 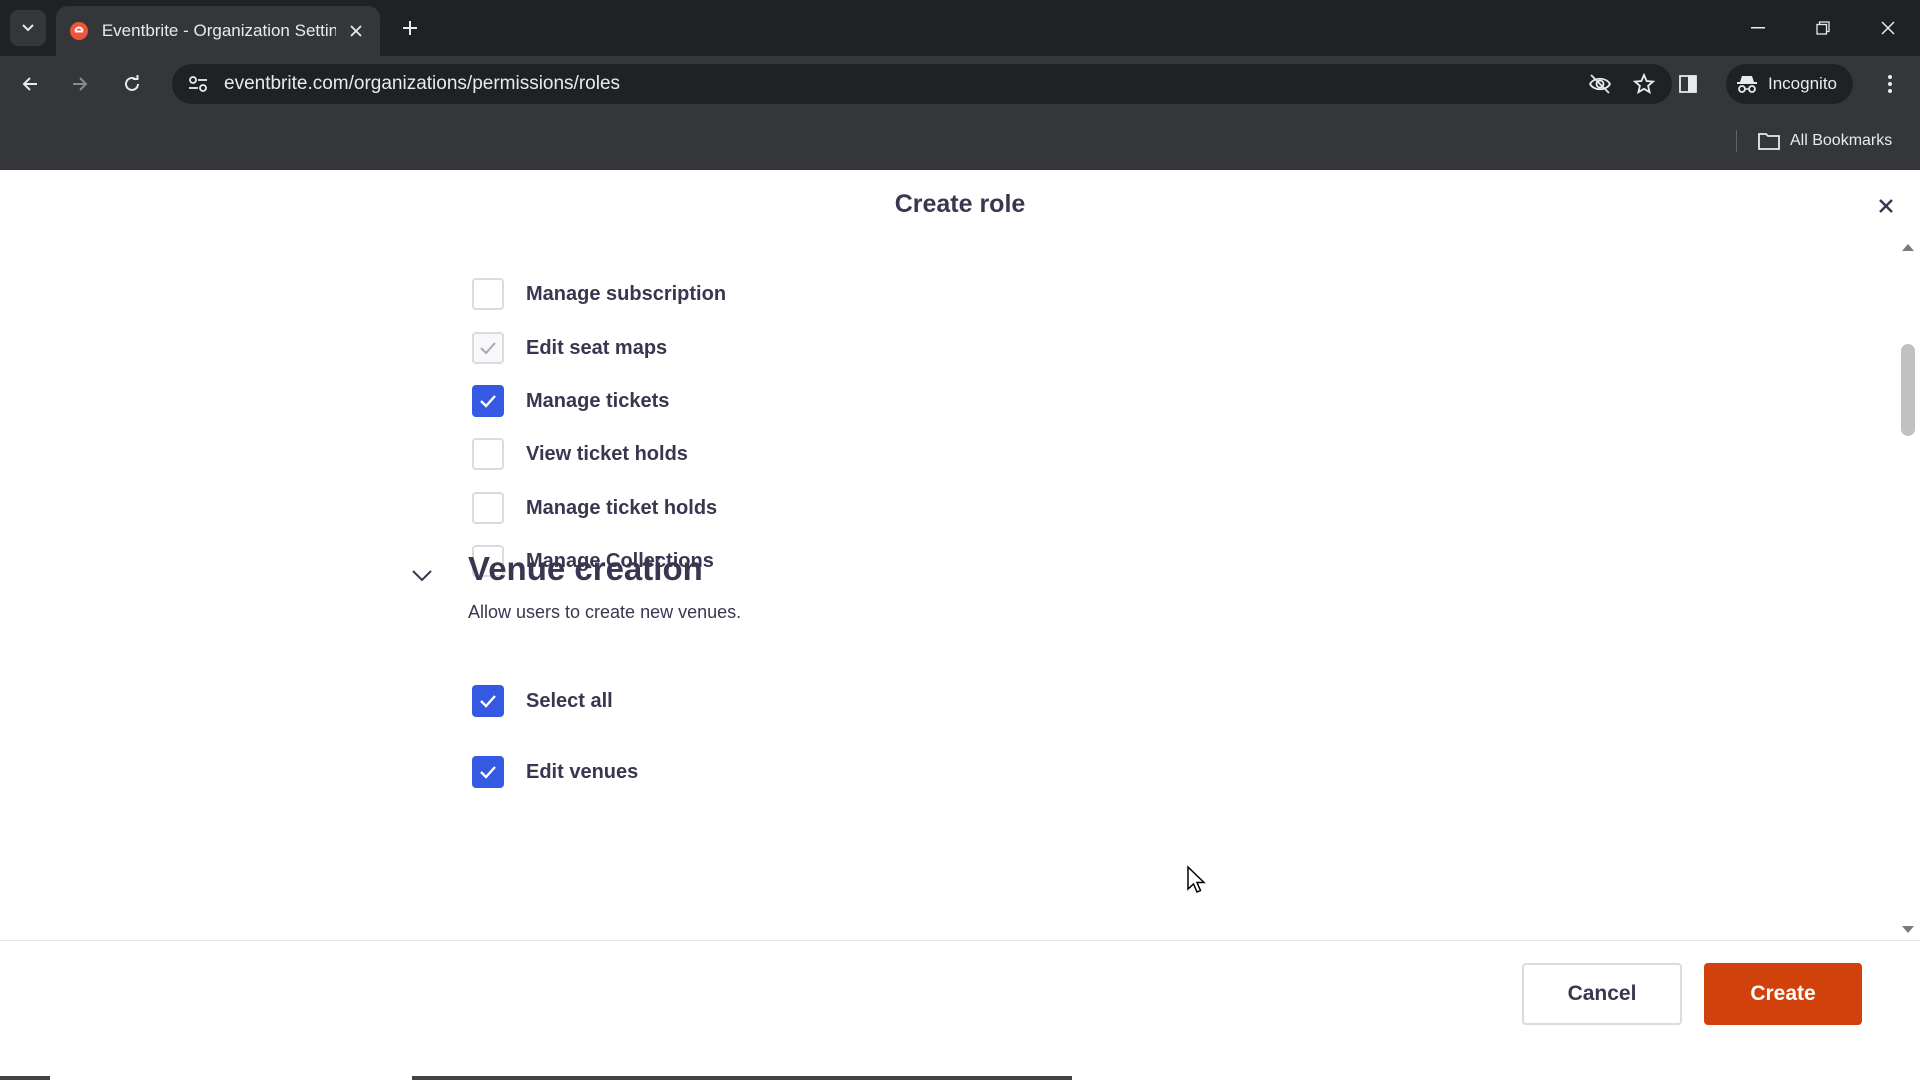 I want to click on permission-row: Edit seat maps, so click(x=569, y=348).